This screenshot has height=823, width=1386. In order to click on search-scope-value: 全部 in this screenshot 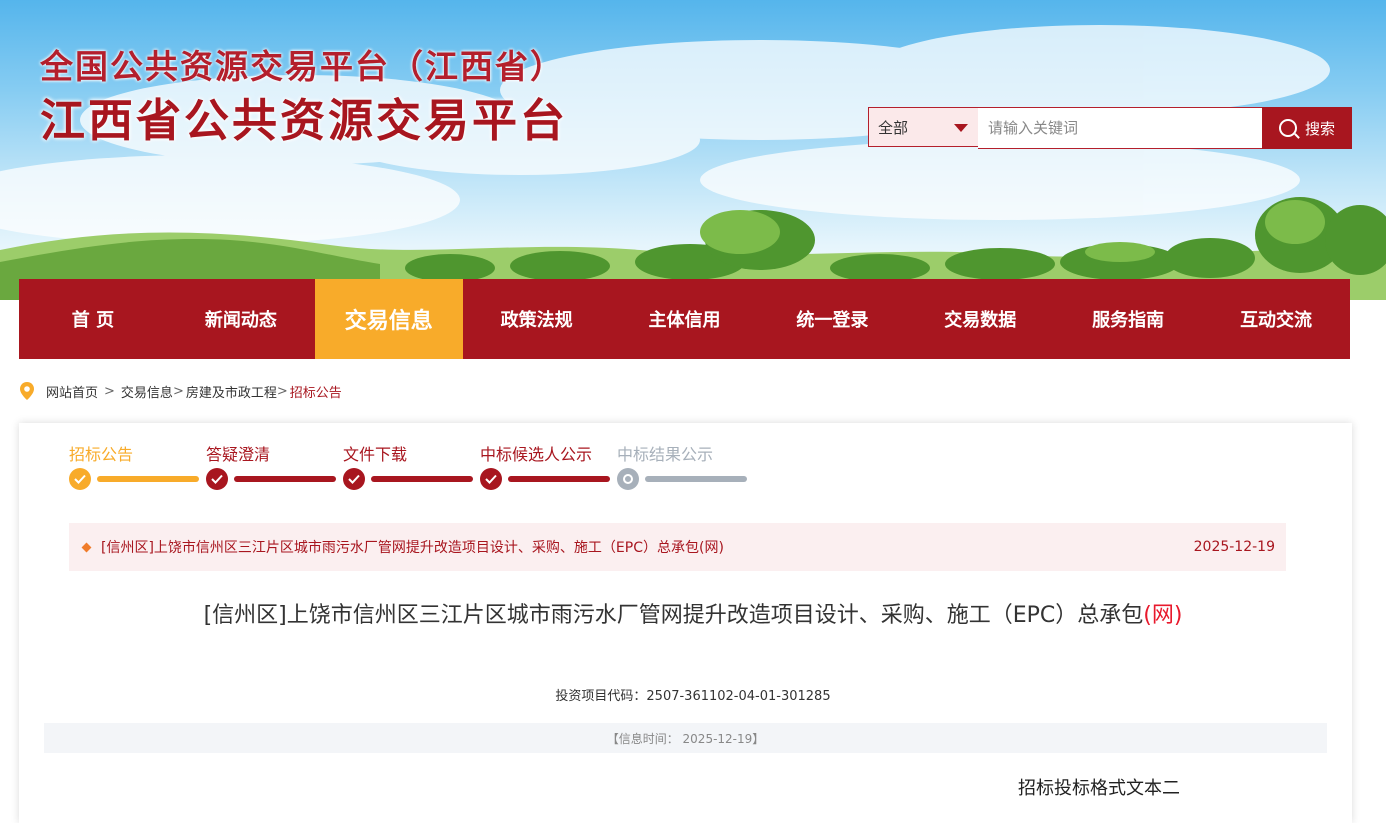, I will do `click(893, 127)`.